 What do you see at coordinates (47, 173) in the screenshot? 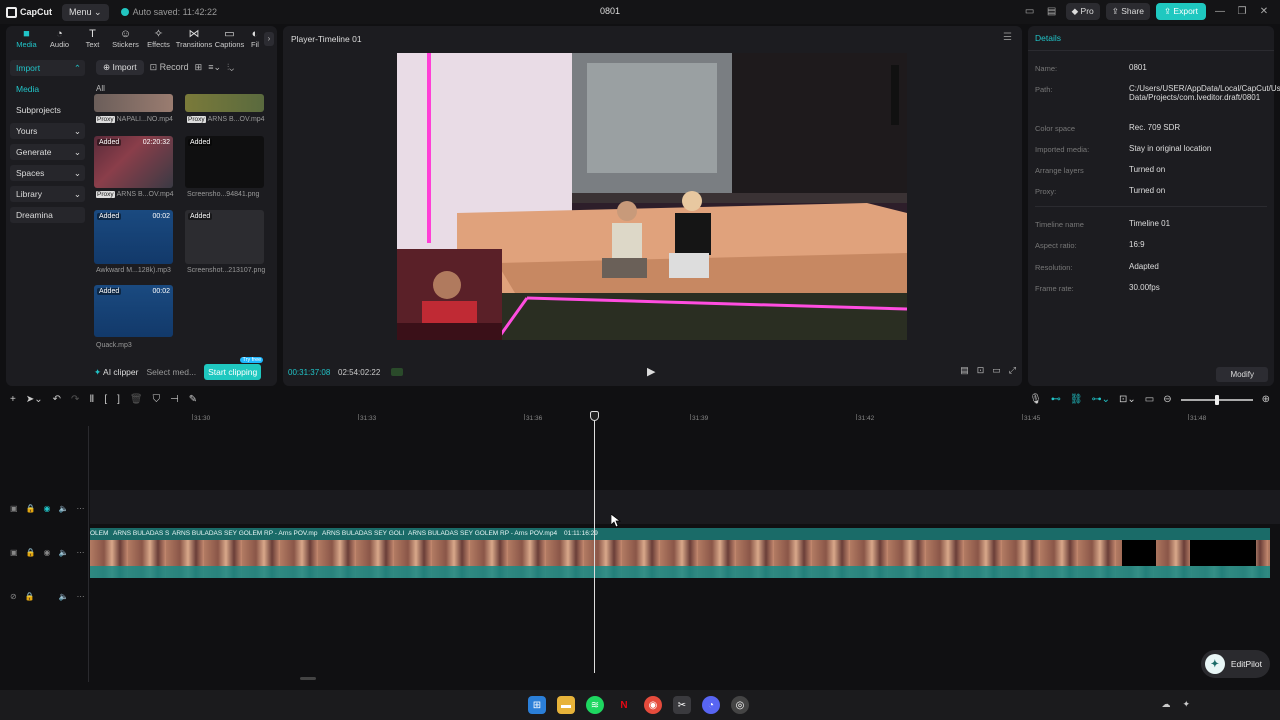
I see `sidebar-item-spaces: Spaces ⌄` at bounding box center [47, 173].